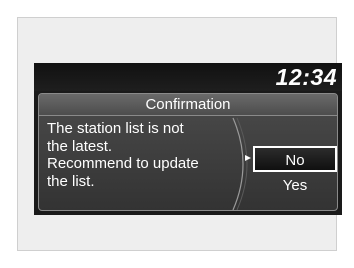  What do you see at coordinates (295, 159) in the screenshot?
I see `no-button: No` at bounding box center [295, 159].